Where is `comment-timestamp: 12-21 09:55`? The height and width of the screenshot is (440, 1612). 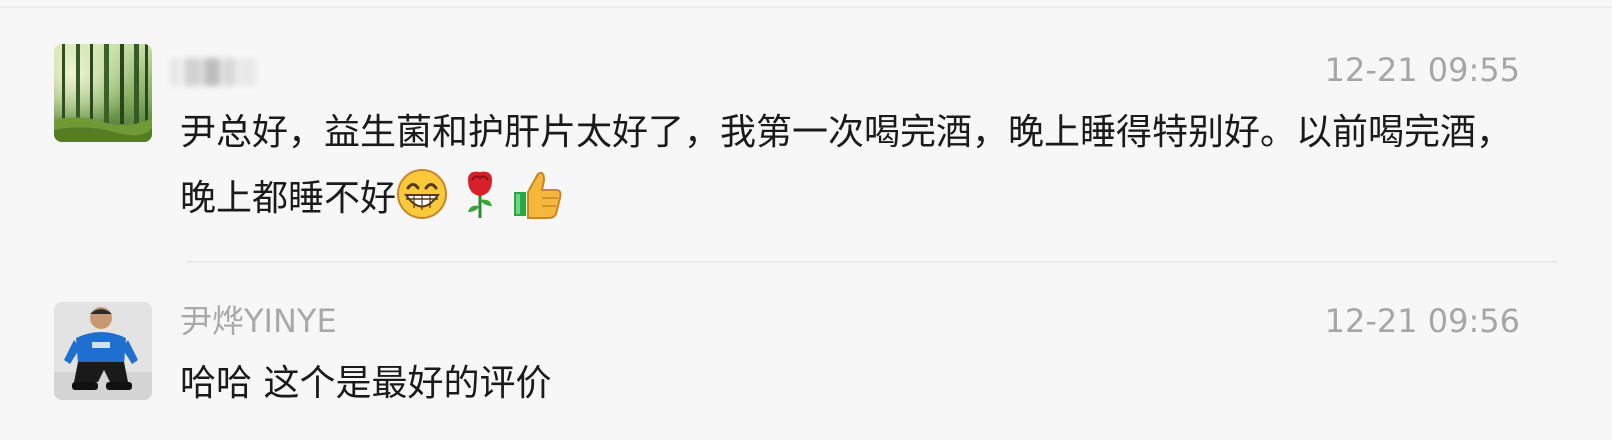 comment-timestamp: 12-21 09:55 is located at coordinates (1422, 70).